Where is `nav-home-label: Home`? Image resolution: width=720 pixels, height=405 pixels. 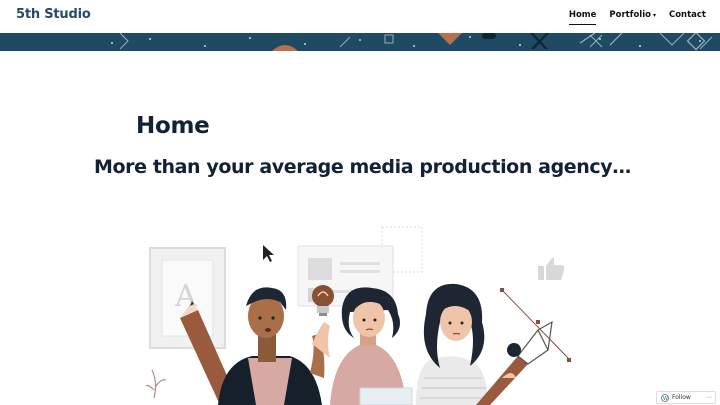 nav-home-label: Home is located at coordinates (582, 15).